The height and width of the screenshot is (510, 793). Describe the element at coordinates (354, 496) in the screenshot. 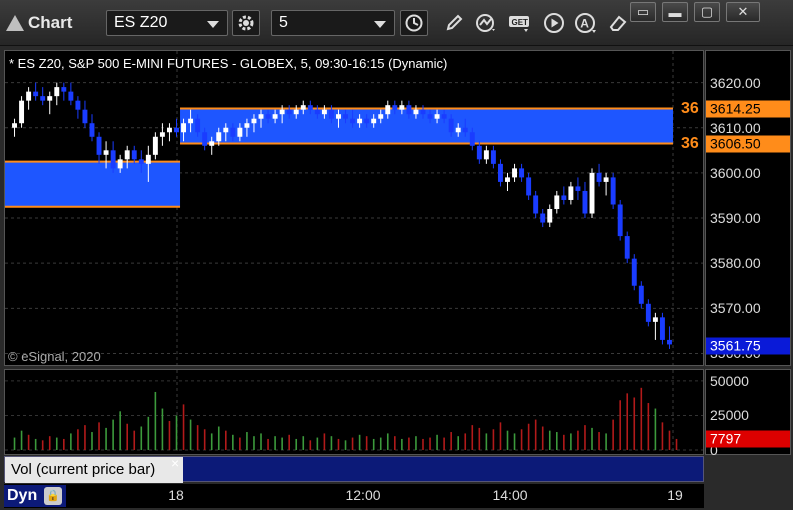

I see `time-axis: 18 12:00 14:00 19` at that location.